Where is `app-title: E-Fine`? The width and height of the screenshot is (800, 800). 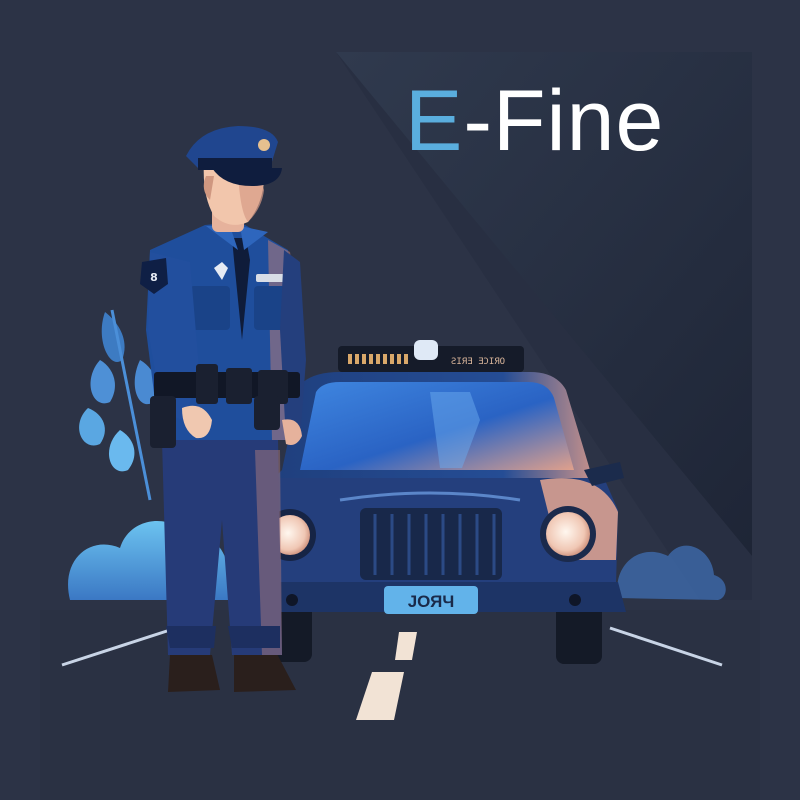 app-title: E-Fine is located at coordinates (534, 121).